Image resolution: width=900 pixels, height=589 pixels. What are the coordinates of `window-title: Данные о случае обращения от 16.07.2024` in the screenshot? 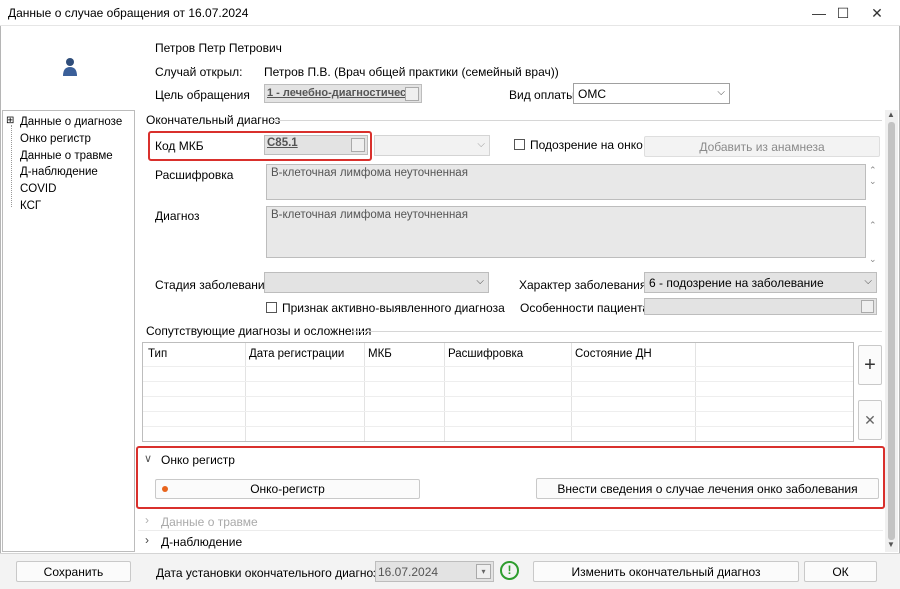 It's located at (128, 13).